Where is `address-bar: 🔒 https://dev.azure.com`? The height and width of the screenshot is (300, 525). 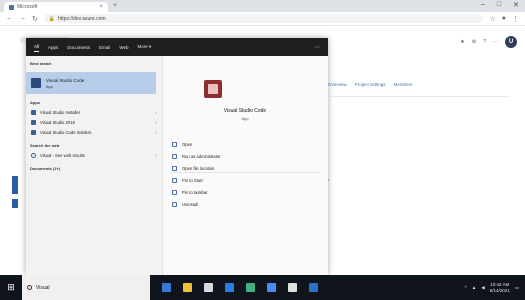 address-bar: 🔒 https://dev.azure.com is located at coordinates (263, 18).